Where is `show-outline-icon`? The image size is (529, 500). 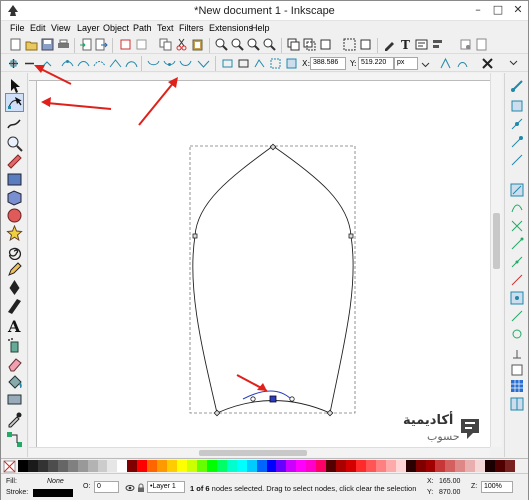 show-outline-icon is located at coordinates (462, 63).